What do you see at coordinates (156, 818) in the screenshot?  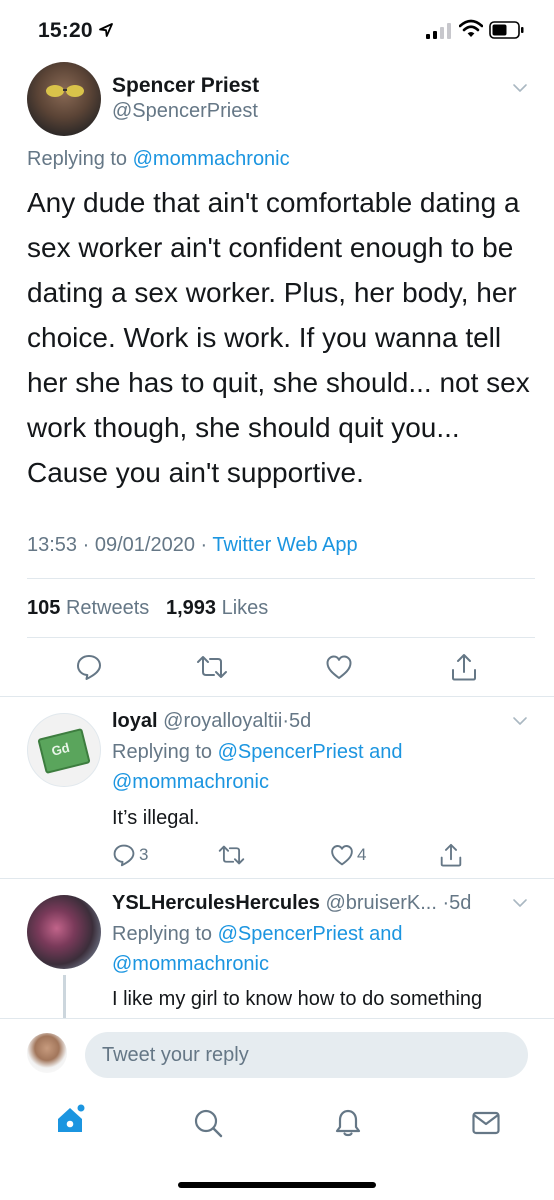 I see `reply-text: It’s illegal.` at bounding box center [156, 818].